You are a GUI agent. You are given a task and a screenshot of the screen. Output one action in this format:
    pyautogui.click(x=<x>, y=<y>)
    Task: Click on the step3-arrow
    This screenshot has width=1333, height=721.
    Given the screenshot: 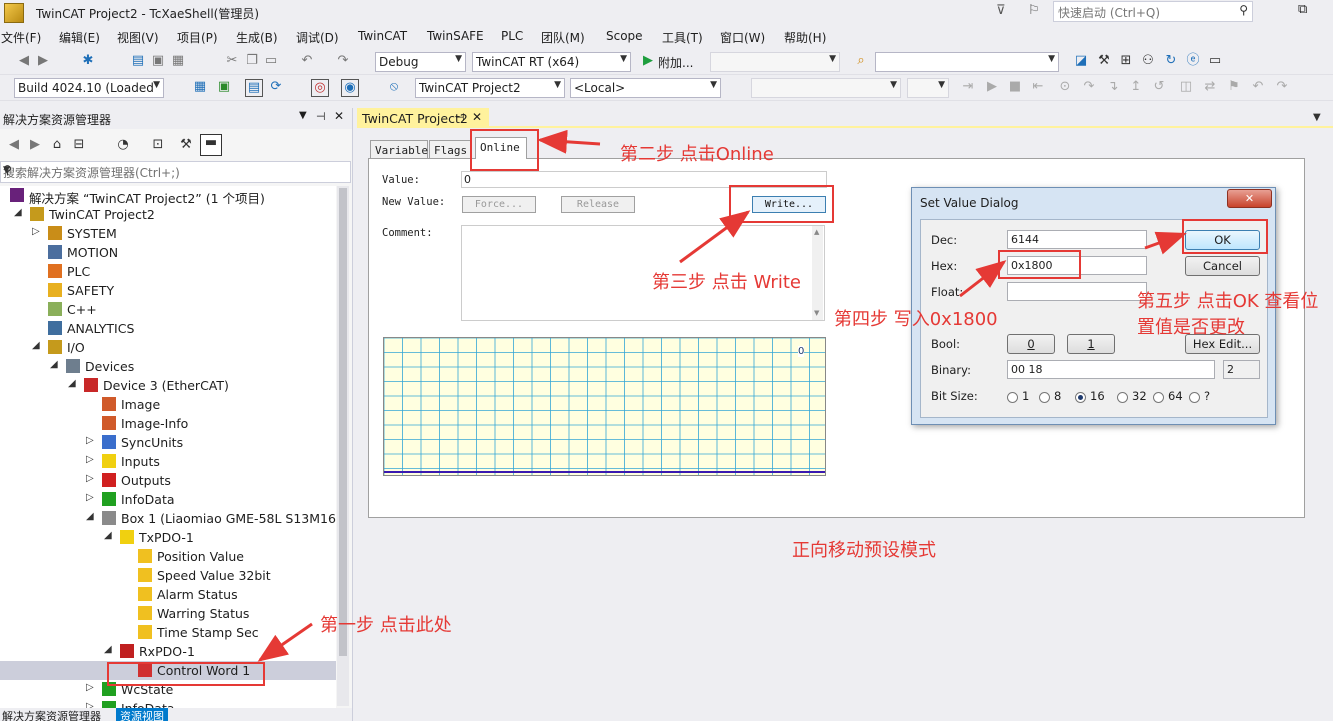 What is the action you would take?
    pyautogui.click(x=715, y=237)
    